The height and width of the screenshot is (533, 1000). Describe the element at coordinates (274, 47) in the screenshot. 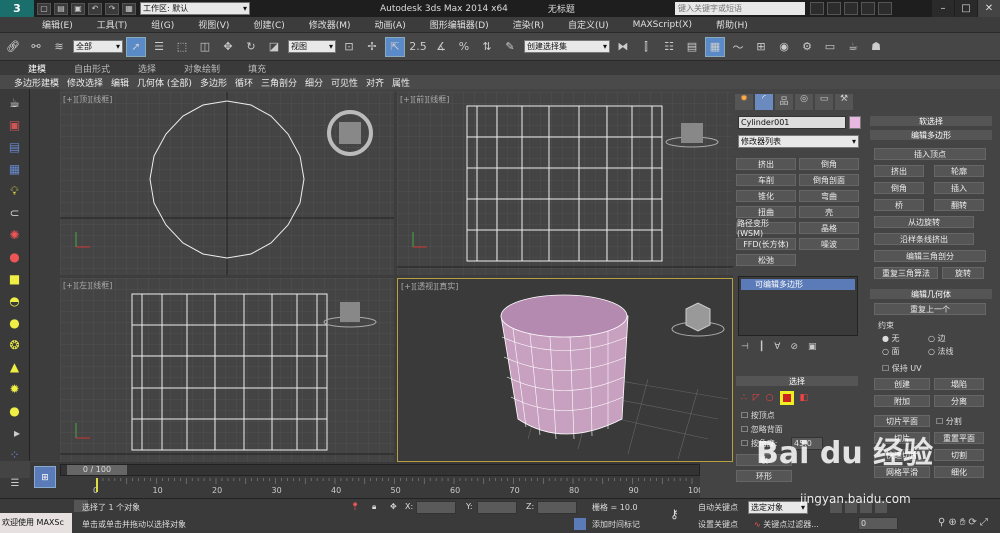

I see `scale-icon: ◪` at that location.